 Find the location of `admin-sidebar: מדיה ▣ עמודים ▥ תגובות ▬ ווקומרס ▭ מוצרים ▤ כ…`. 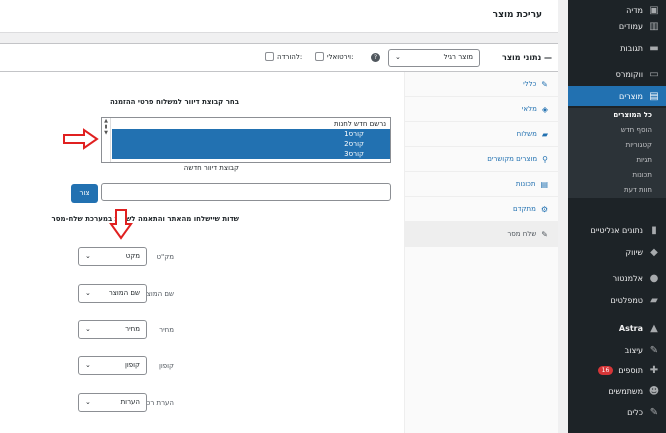

admin-sidebar: מדיה ▣ עמודים ▥ תגובות ▬ ווקומרס ▭ מוצרים ▤ כ… is located at coordinates (617, 216).